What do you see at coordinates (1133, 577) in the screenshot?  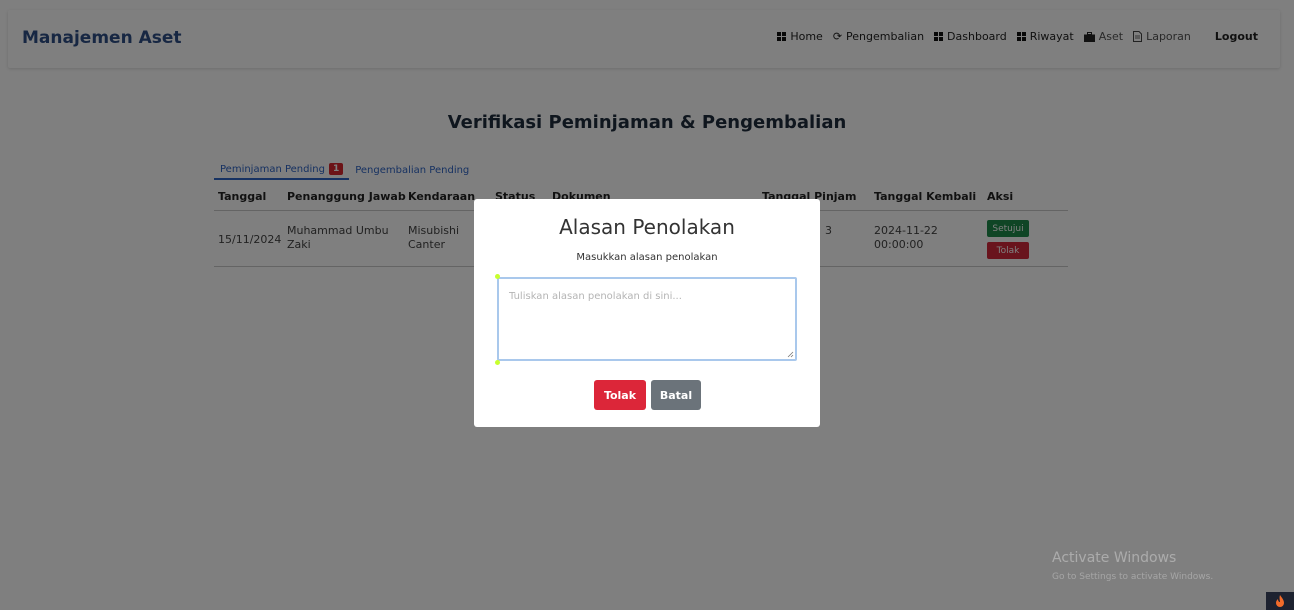 I see `activate-windows-hint: Go to Settings to activate Windows.` at bounding box center [1133, 577].